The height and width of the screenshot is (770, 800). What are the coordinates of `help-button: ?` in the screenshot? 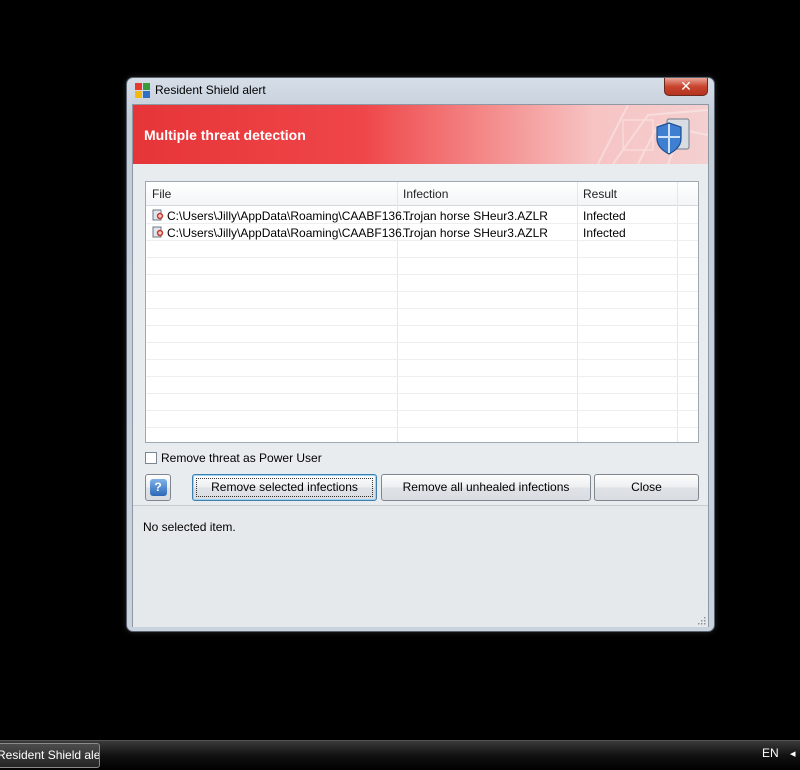 It's located at (158, 487).